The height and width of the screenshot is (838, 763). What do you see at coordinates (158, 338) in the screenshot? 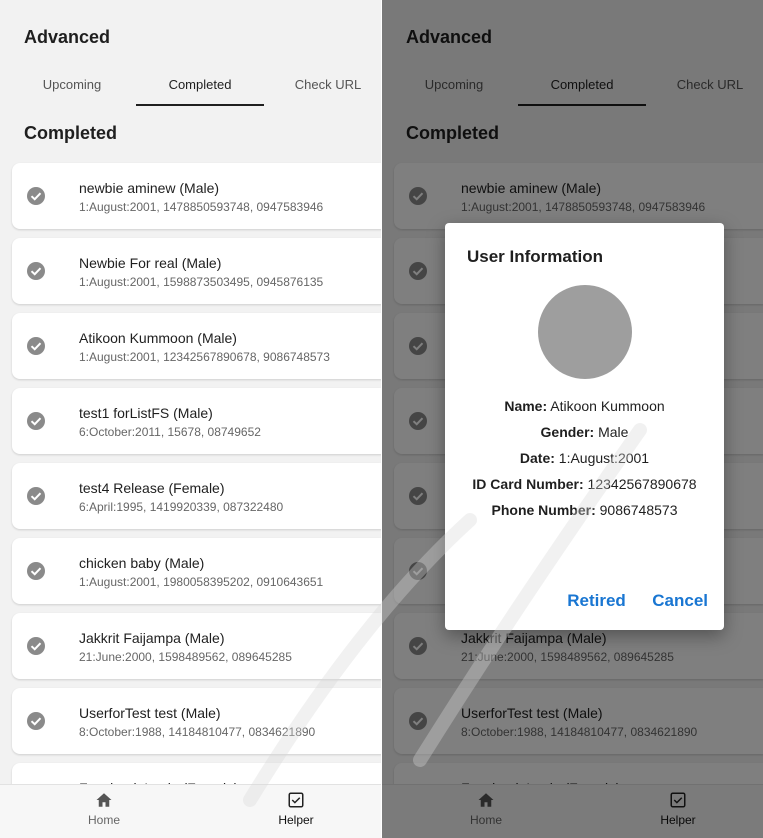
I see `user-name: Atikoon Kummoon (Male)` at bounding box center [158, 338].